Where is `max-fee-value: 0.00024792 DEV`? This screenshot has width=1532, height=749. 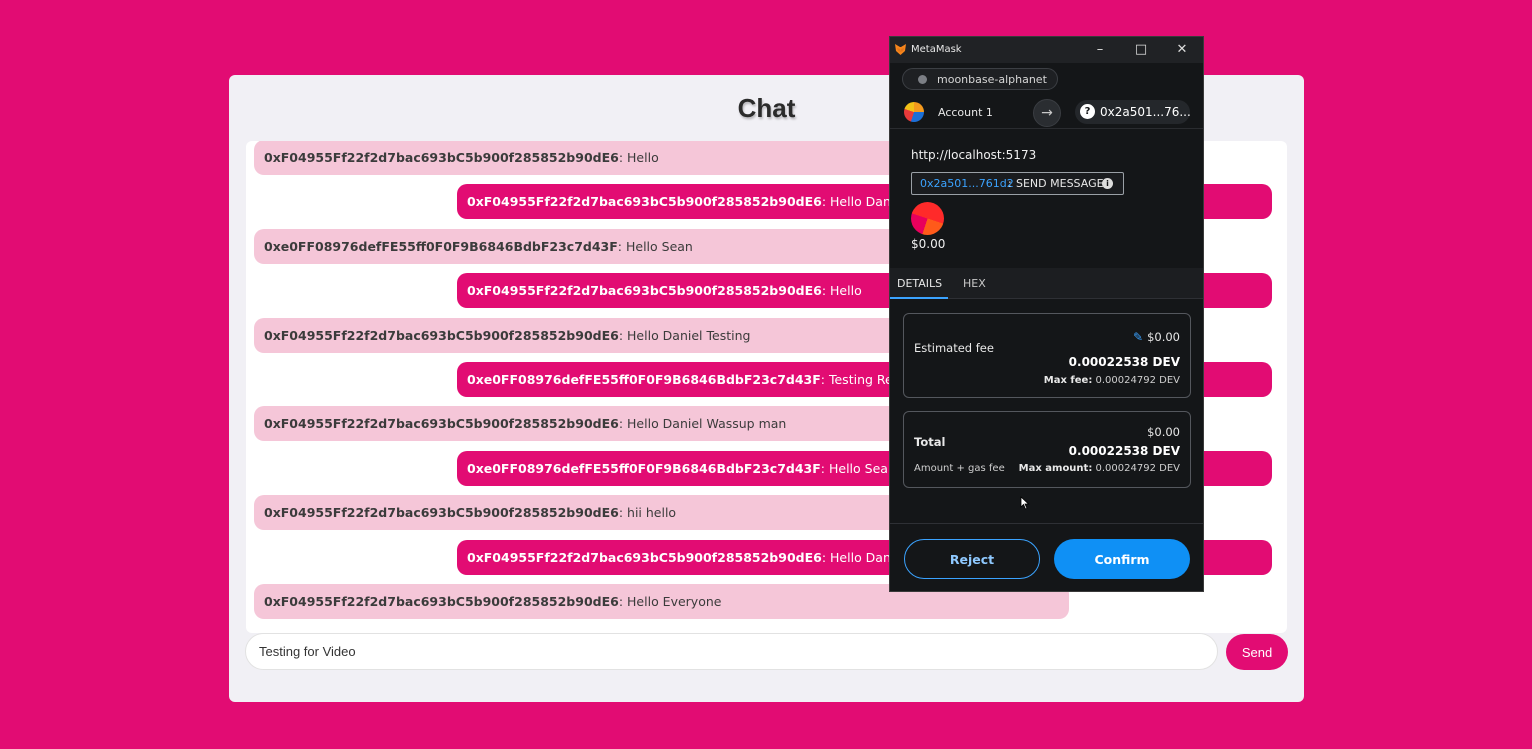
max-fee-value: 0.00024792 DEV is located at coordinates (1137, 380).